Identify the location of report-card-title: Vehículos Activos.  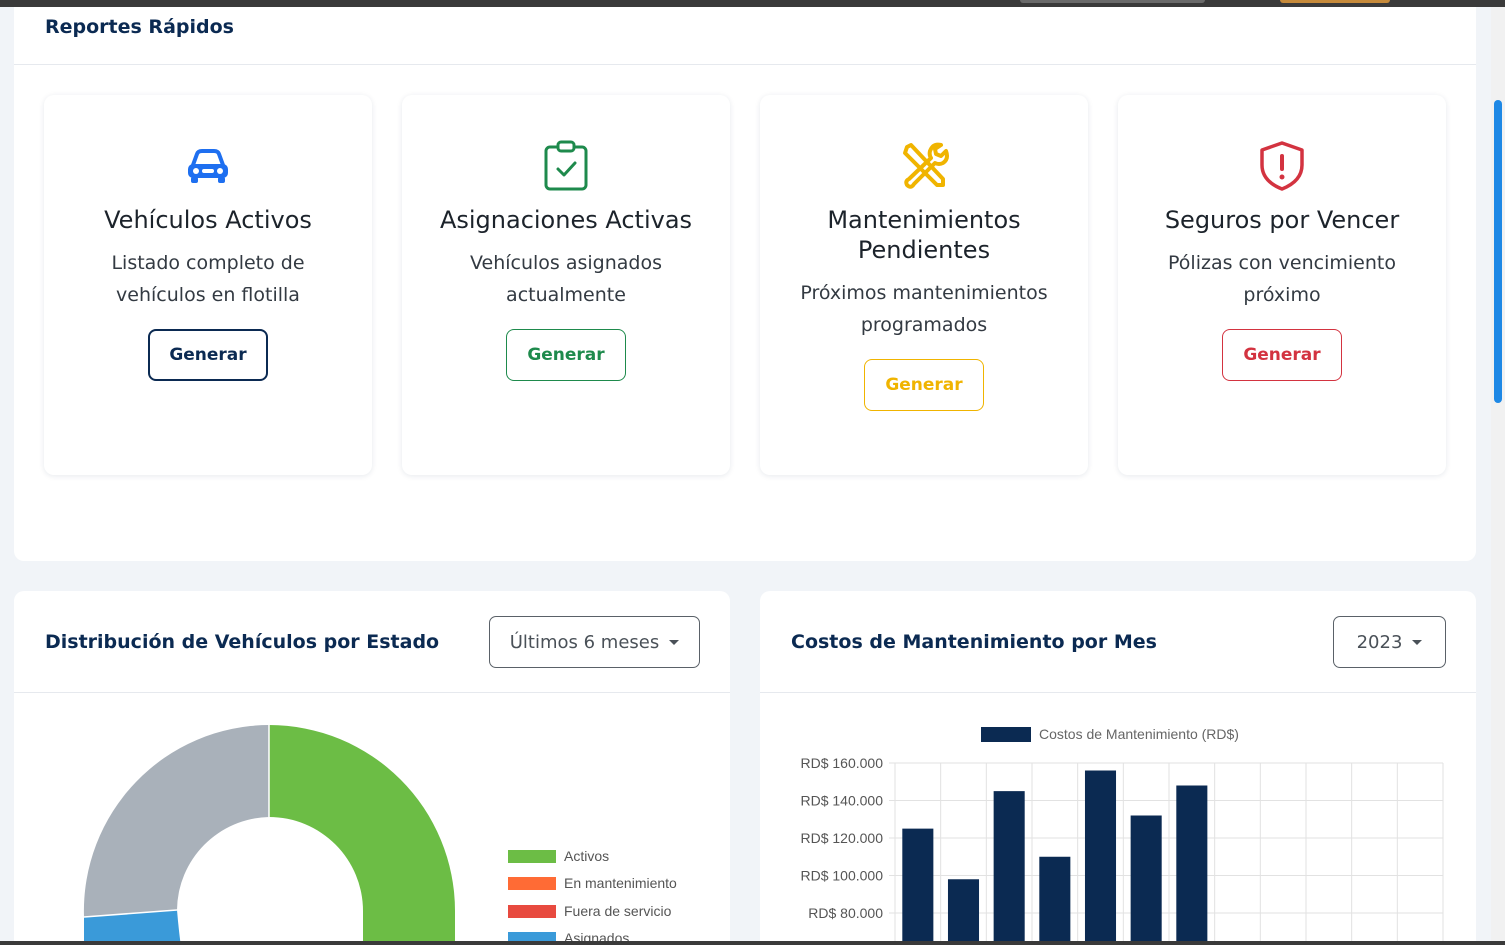
(208, 220).